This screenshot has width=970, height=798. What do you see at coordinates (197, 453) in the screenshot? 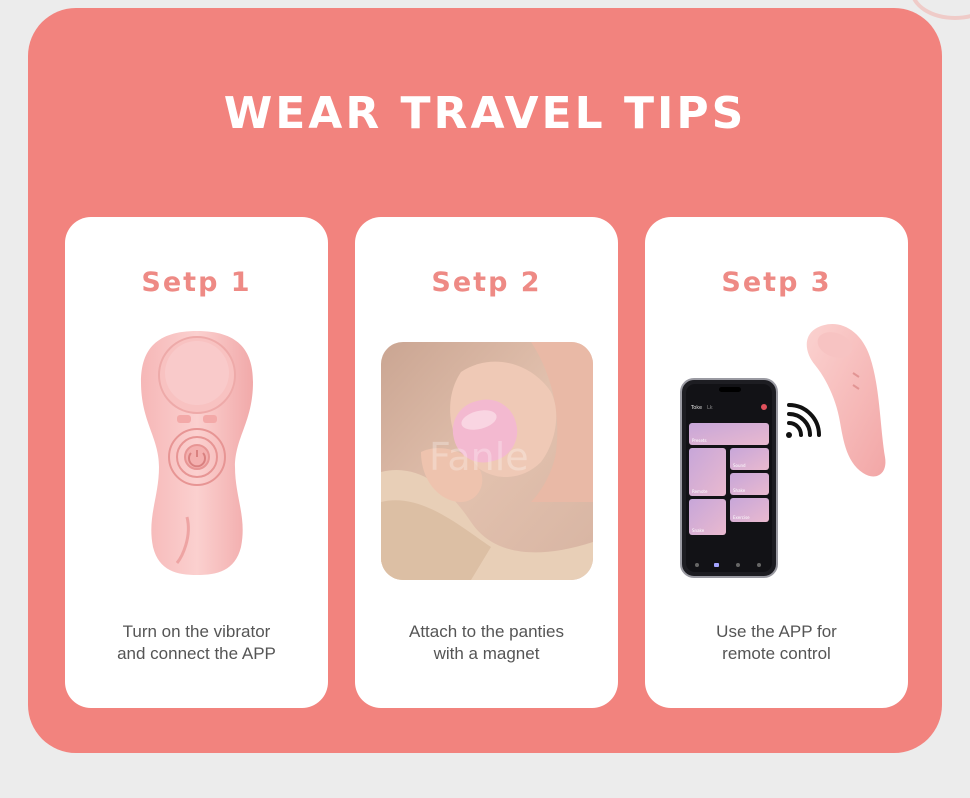
I see `vibrator-image` at bounding box center [197, 453].